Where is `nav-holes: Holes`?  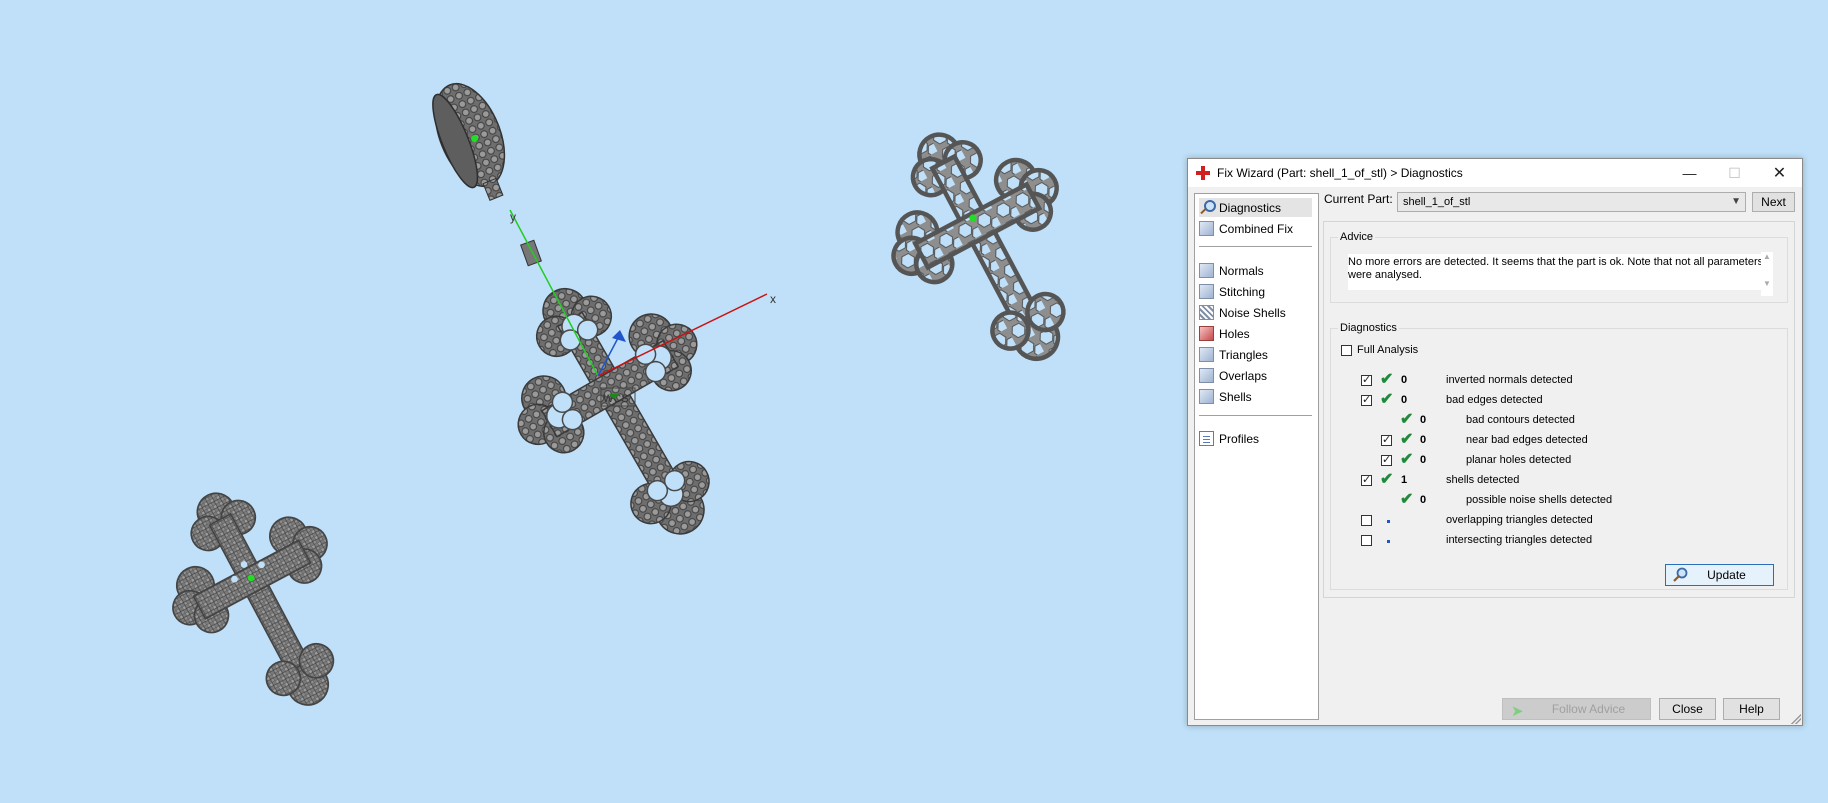 nav-holes: Holes is located at coordinates (1224, 333).